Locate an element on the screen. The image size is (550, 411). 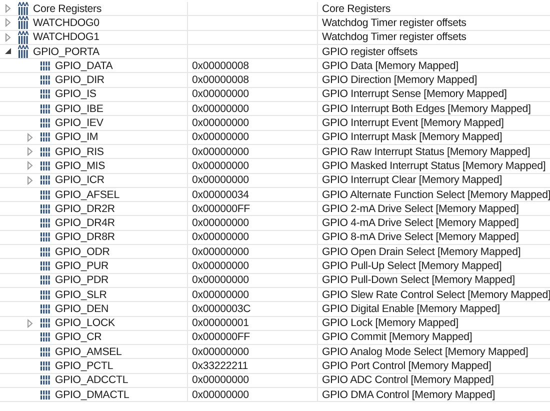
register-name: GPIO_ICR is located at coordinates (79, 180).